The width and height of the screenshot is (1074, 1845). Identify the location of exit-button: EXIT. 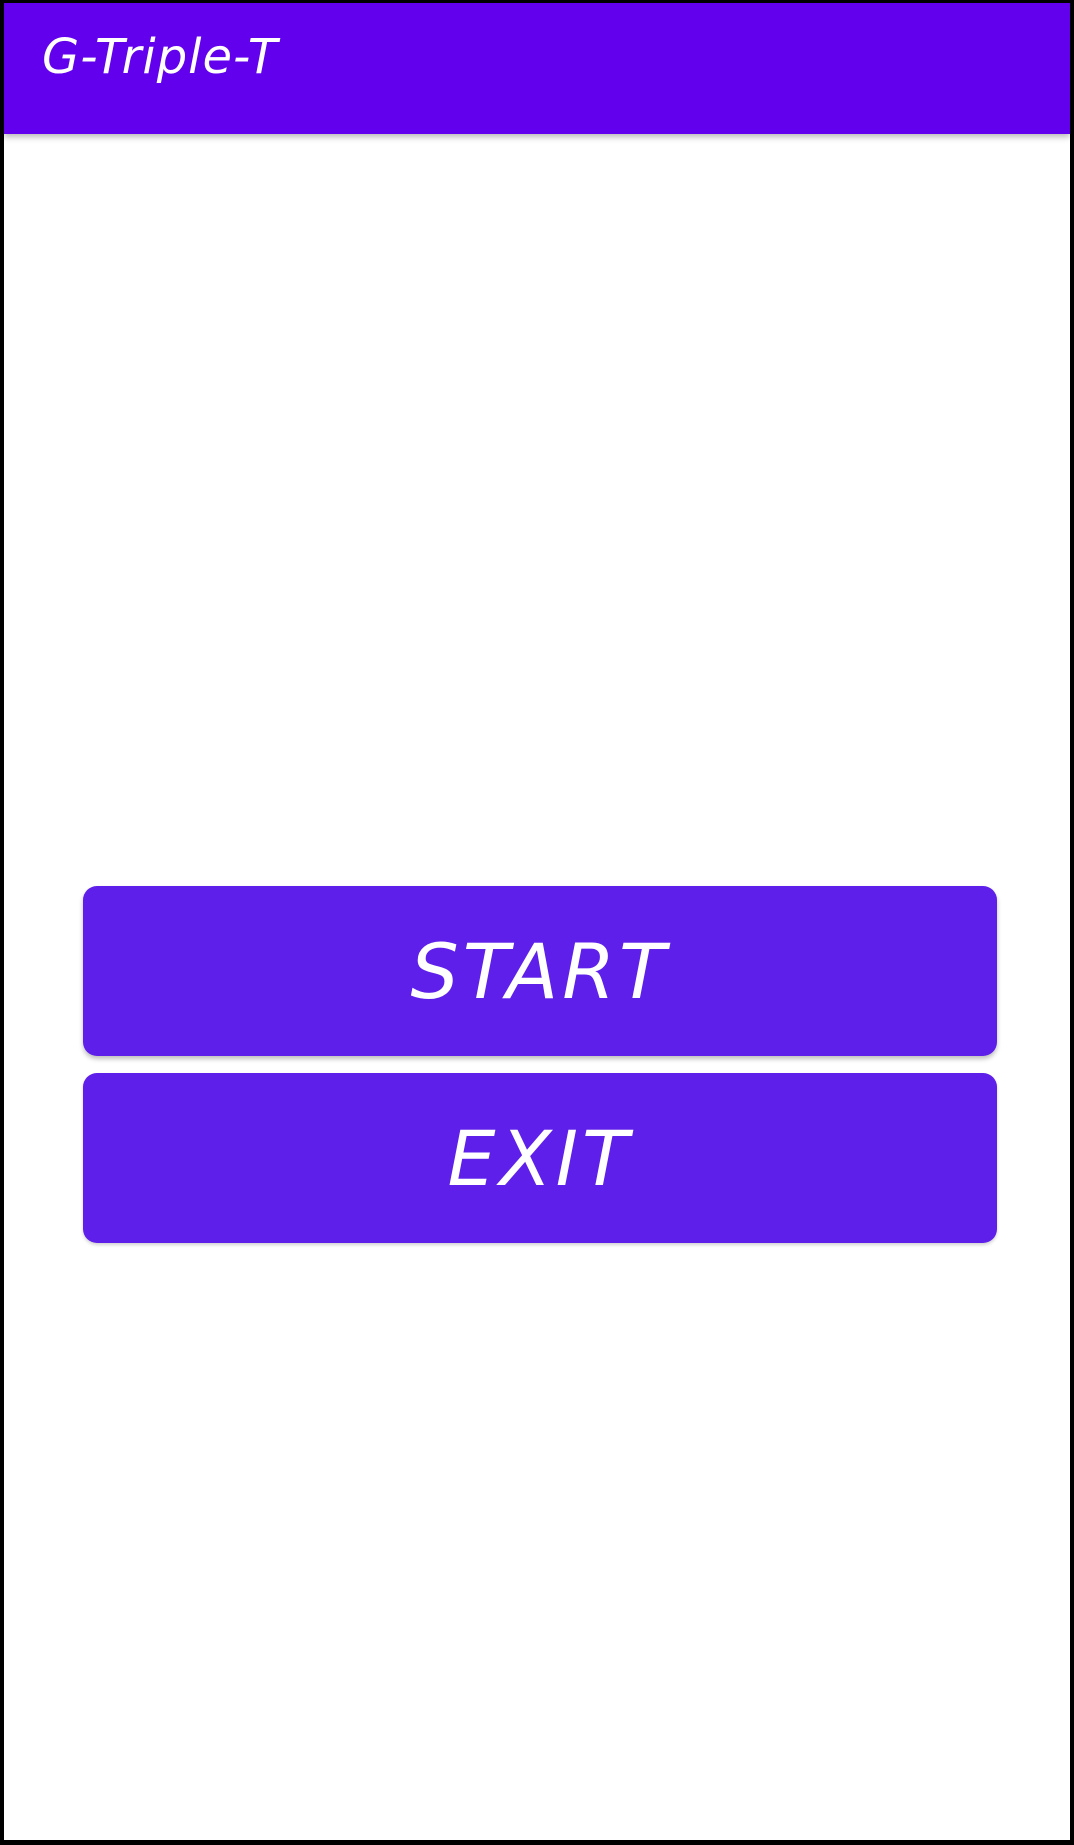
(540, 1158).